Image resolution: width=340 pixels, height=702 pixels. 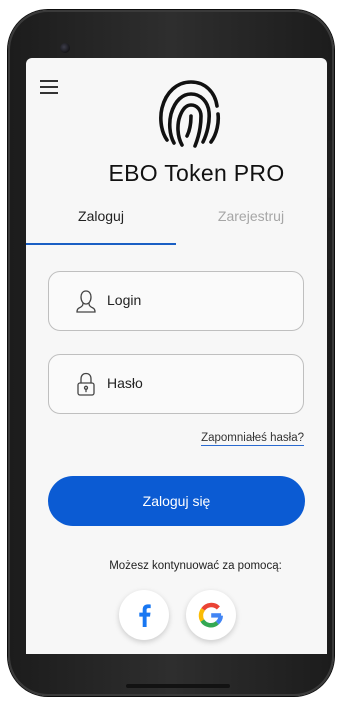 What do you see at coordinates (178, 686) in the screenshot?
I see `bottom-speaker` at bounding box center [178, 686].